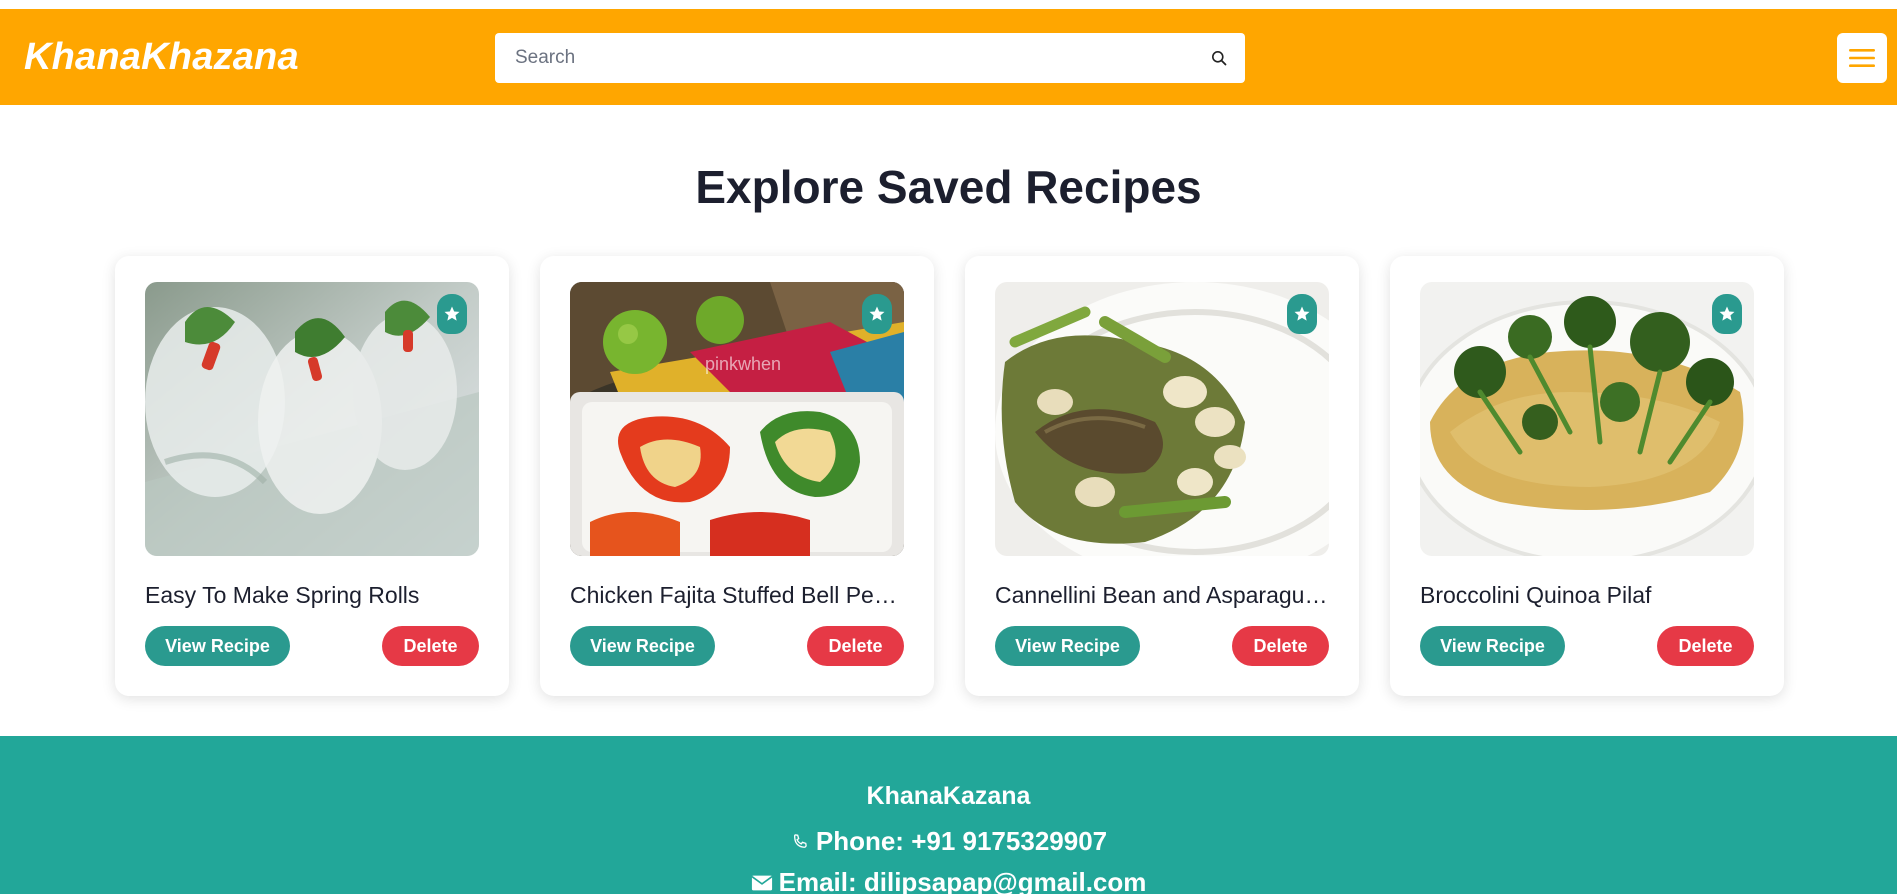 The image size is (1897, 894). Describe the element at coordinates (1219, 58) in the screenshot. I see `search-icon` at that location.